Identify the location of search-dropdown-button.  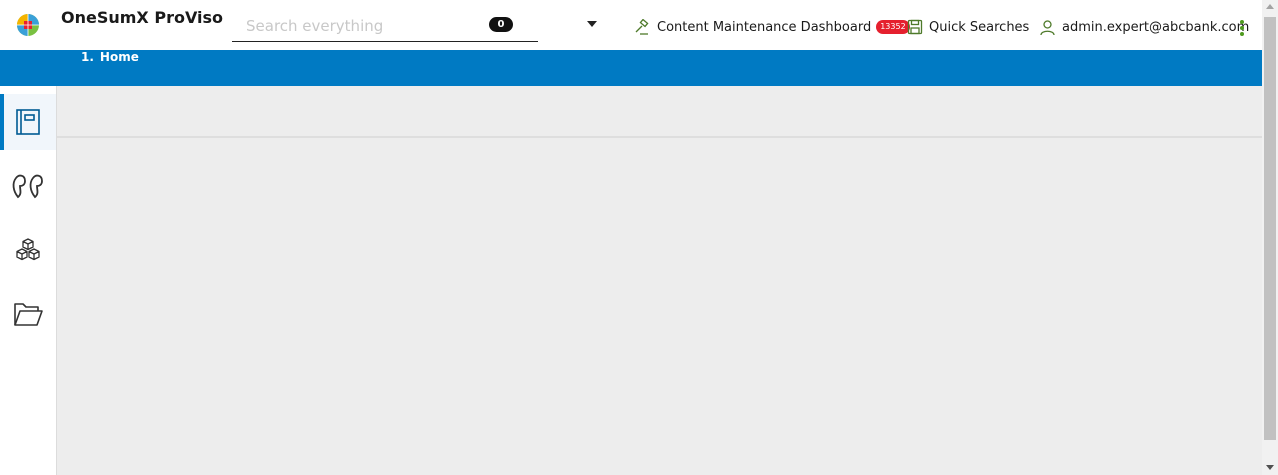
(592, 24).